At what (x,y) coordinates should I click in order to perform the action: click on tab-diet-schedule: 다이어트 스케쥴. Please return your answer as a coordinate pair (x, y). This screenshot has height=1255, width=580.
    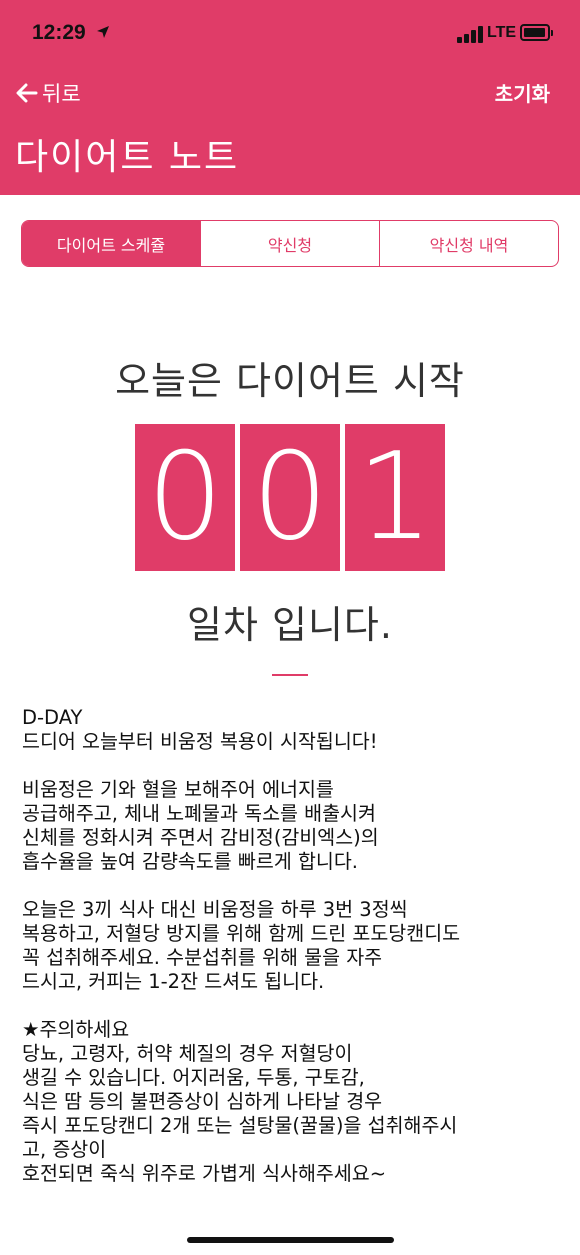
    Looking at the image, I should click on (111, 243).